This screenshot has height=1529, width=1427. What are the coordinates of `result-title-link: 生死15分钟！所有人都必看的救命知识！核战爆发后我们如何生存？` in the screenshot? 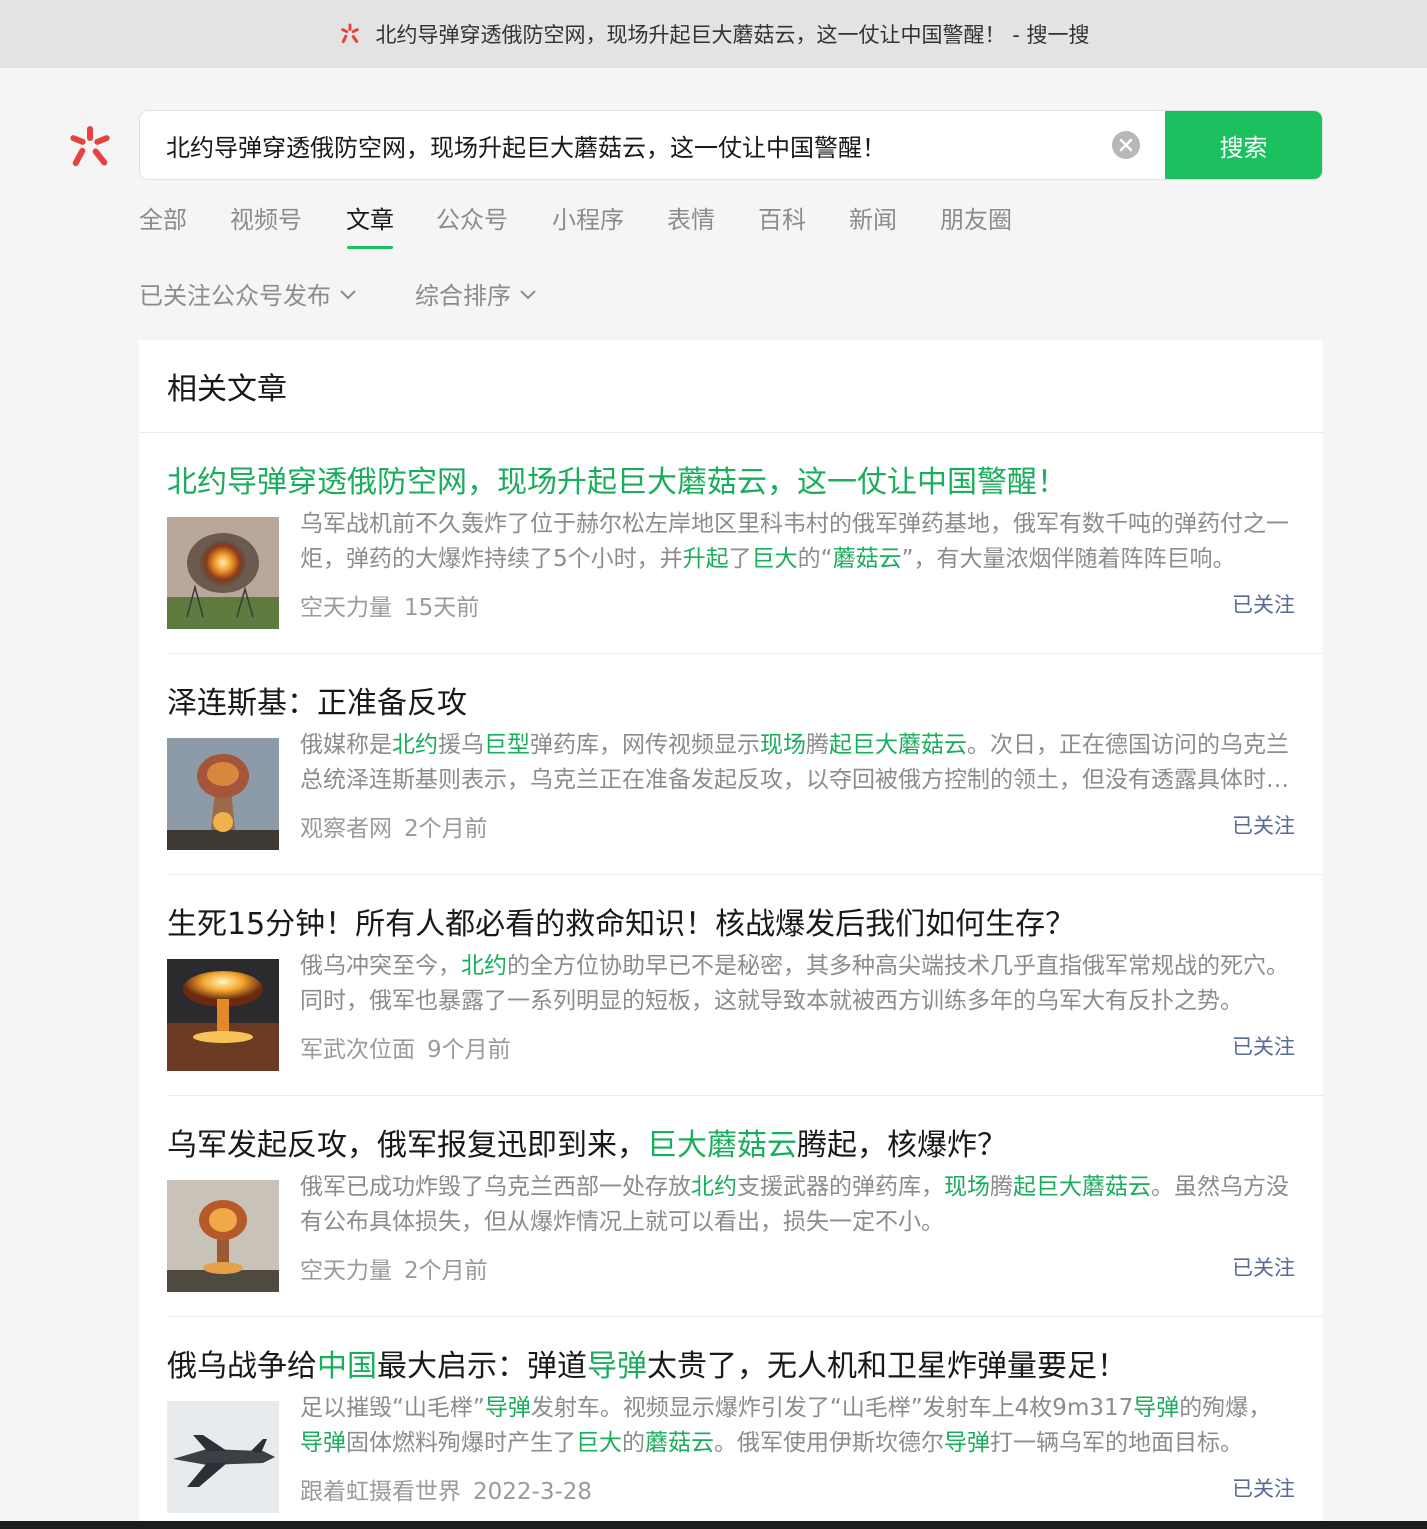 It's located at (737, 921).